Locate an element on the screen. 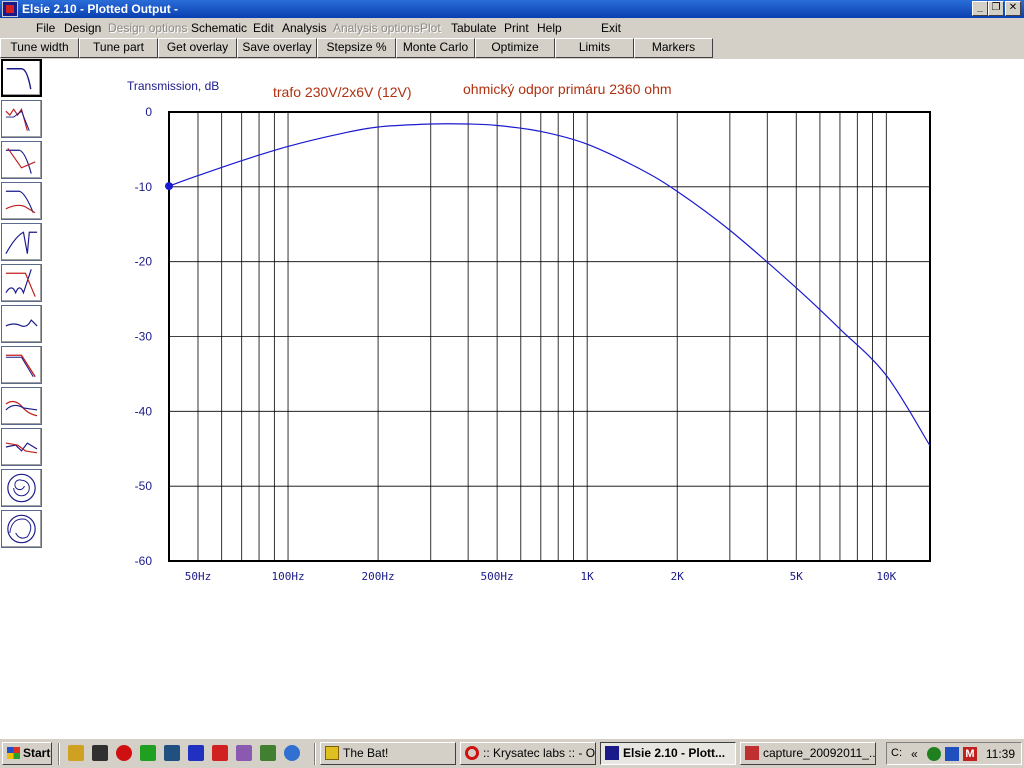 The height and width of the screenshot is (768, 1024). capture-icon is located at coordinates (752, 753).